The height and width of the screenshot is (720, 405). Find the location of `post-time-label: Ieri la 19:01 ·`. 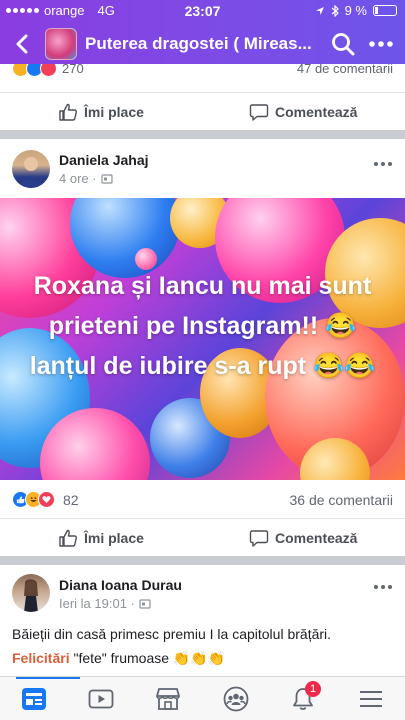

post-time-label: Ieri la 19:01 · is located at coordinates (97, 603).